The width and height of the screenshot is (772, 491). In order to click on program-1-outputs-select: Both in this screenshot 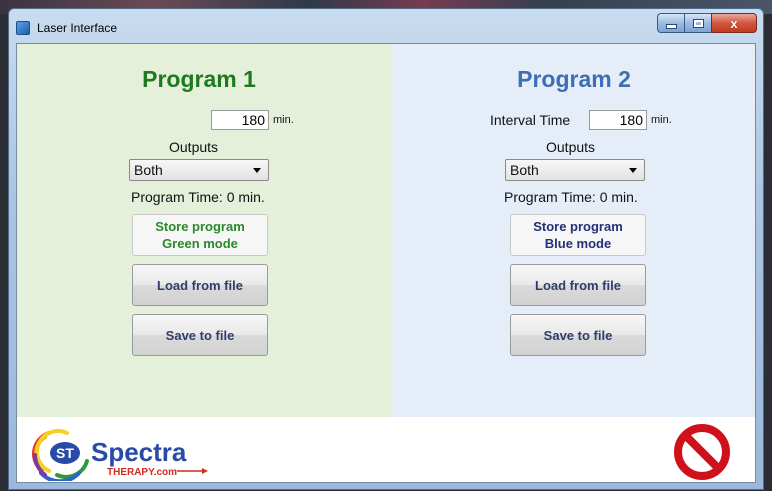, I will do `click(199, 170)`.